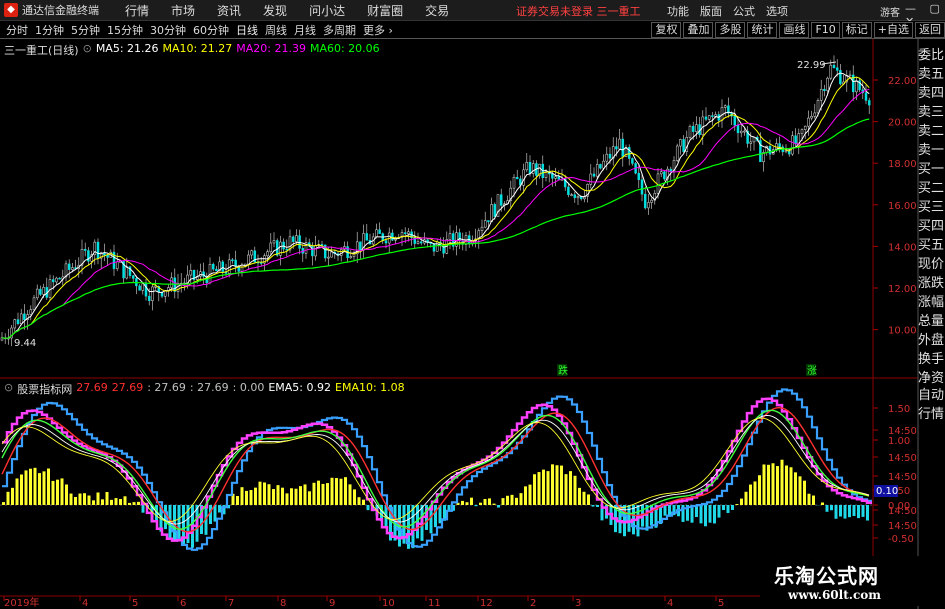 The height and width of the screenshot is (609, 945). What do you see at coordinates (339, 30) in the screenshot?
I see `tab-multi-period: 多周期` at bounding box center [339, 30].